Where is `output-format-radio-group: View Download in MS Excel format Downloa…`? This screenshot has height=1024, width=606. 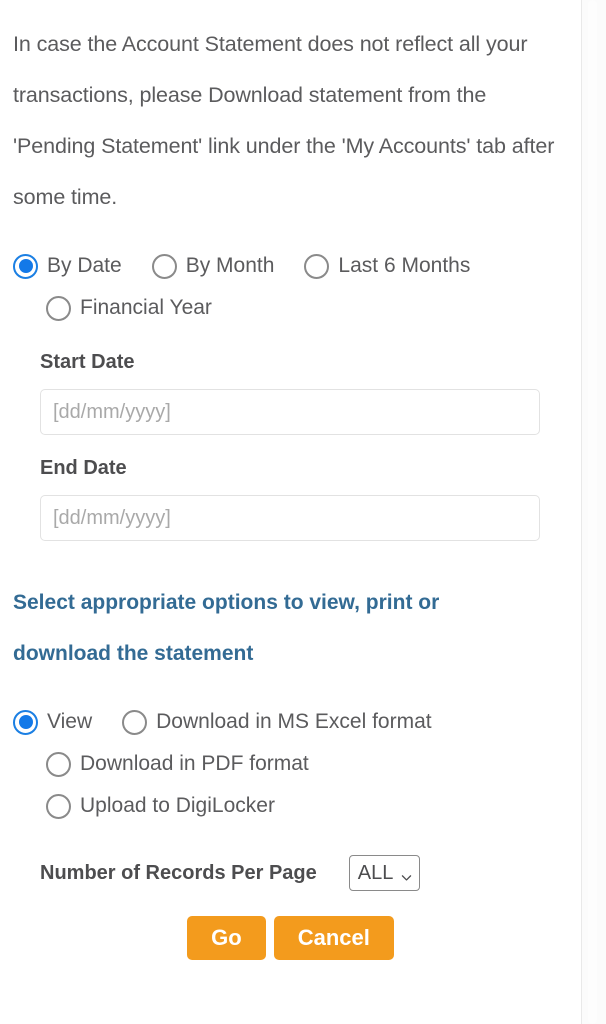
output-format-radio-group: View Download in MS Excel format Downloa… is located at coordinates (297, 764).